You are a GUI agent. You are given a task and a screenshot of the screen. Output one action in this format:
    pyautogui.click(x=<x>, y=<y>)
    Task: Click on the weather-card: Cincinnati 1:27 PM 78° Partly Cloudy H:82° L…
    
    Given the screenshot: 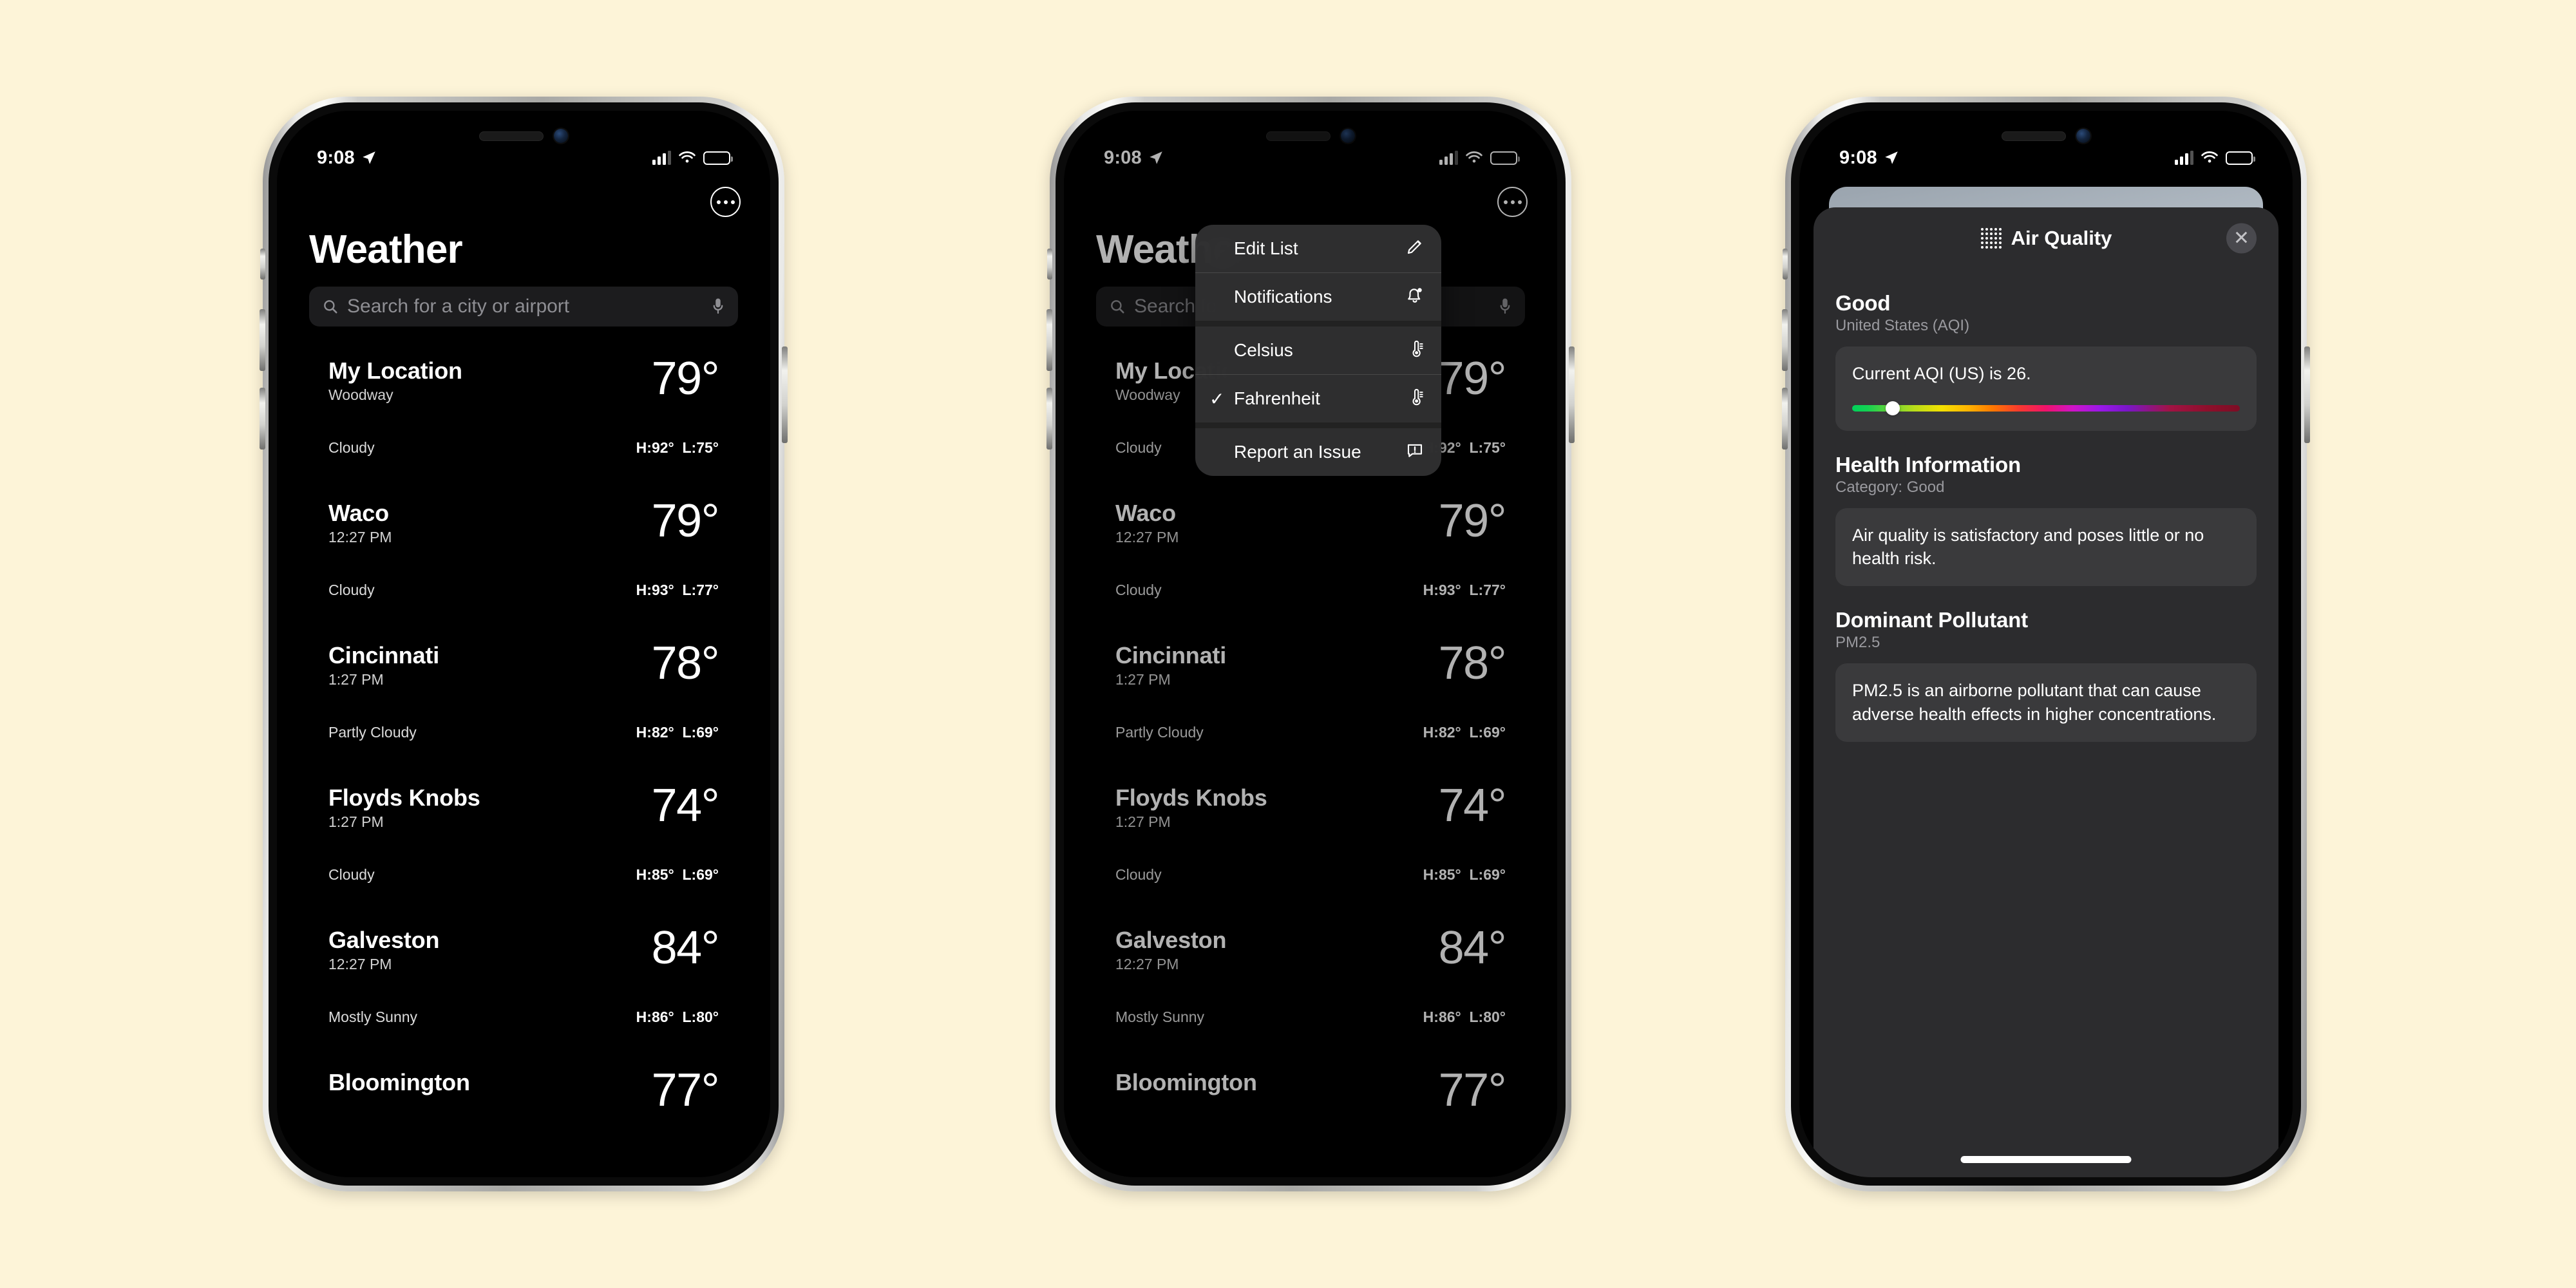 What is the action you would take?
    pyautogui.click(x=523, y=691)
    